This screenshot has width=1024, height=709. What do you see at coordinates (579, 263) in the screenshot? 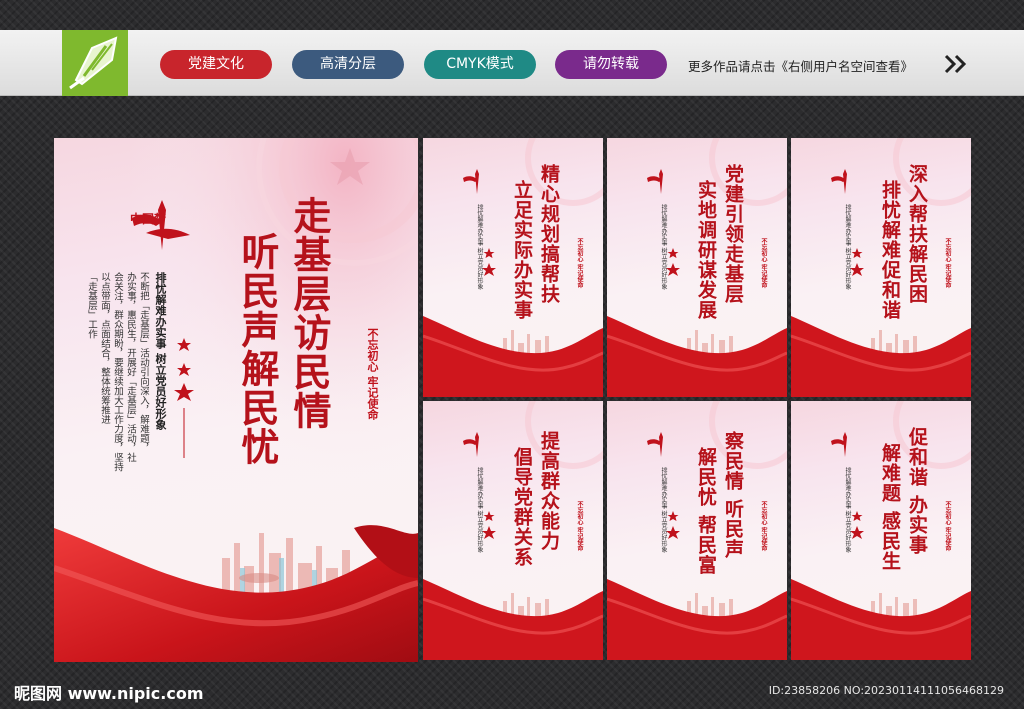
I see `small-poster-1-stamp: 不忘初心 牢记使命` at bounding box center [579, 263].